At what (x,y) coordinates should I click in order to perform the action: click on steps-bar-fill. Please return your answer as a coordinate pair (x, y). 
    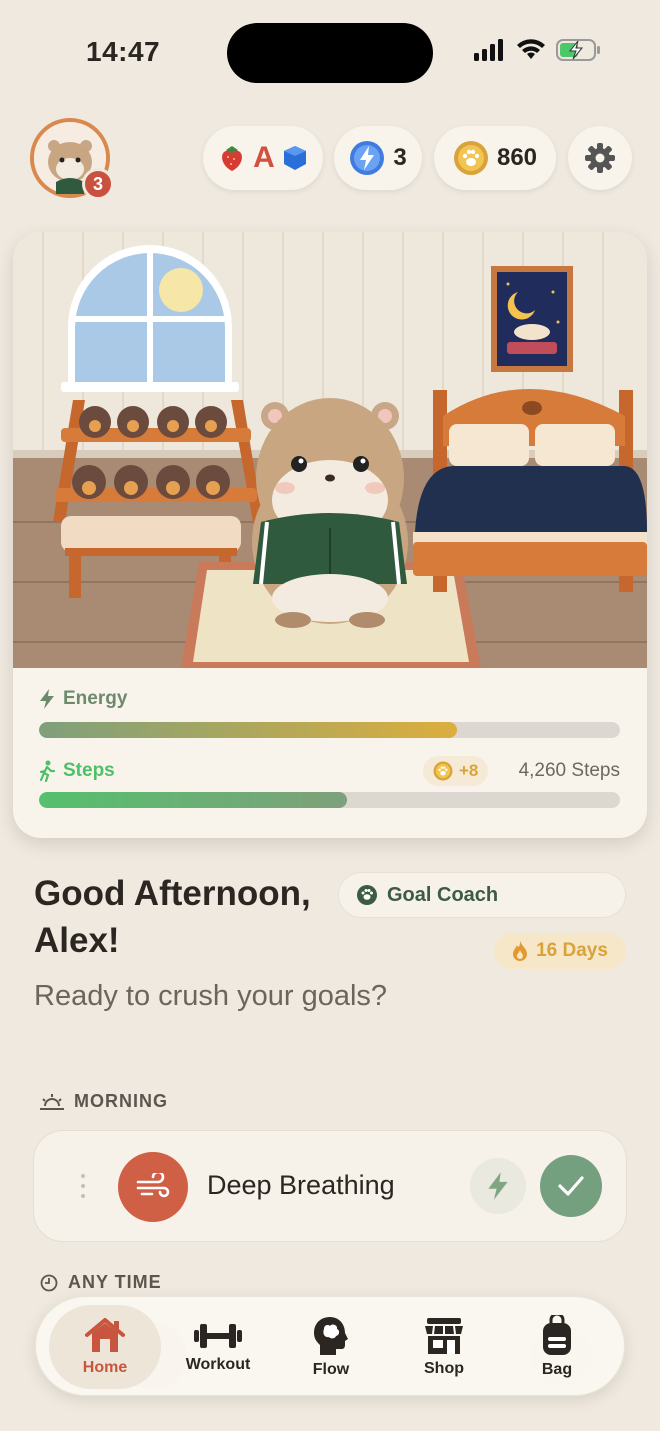
    Looking at the image, I should click on (193, 800).